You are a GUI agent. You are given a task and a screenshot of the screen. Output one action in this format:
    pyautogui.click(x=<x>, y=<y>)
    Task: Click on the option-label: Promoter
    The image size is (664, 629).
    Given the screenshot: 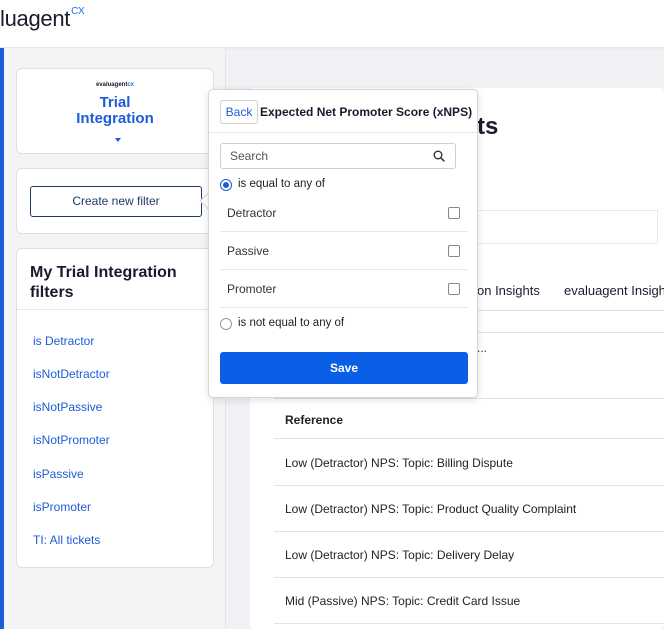 What is the action you would take?
    pyautogui.click(x=251, y=289)
    